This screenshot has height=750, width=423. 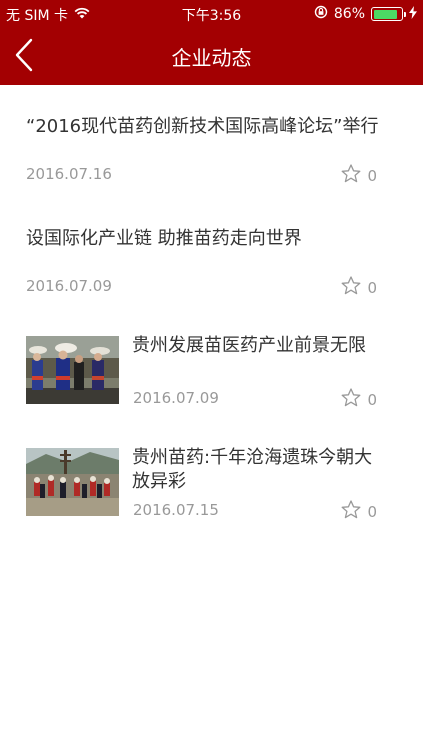 I want to click on news-item: “2016现代苗药创新技术国际高峰论坛”举行 2016.07.16 0, so click(x=211, y=141).